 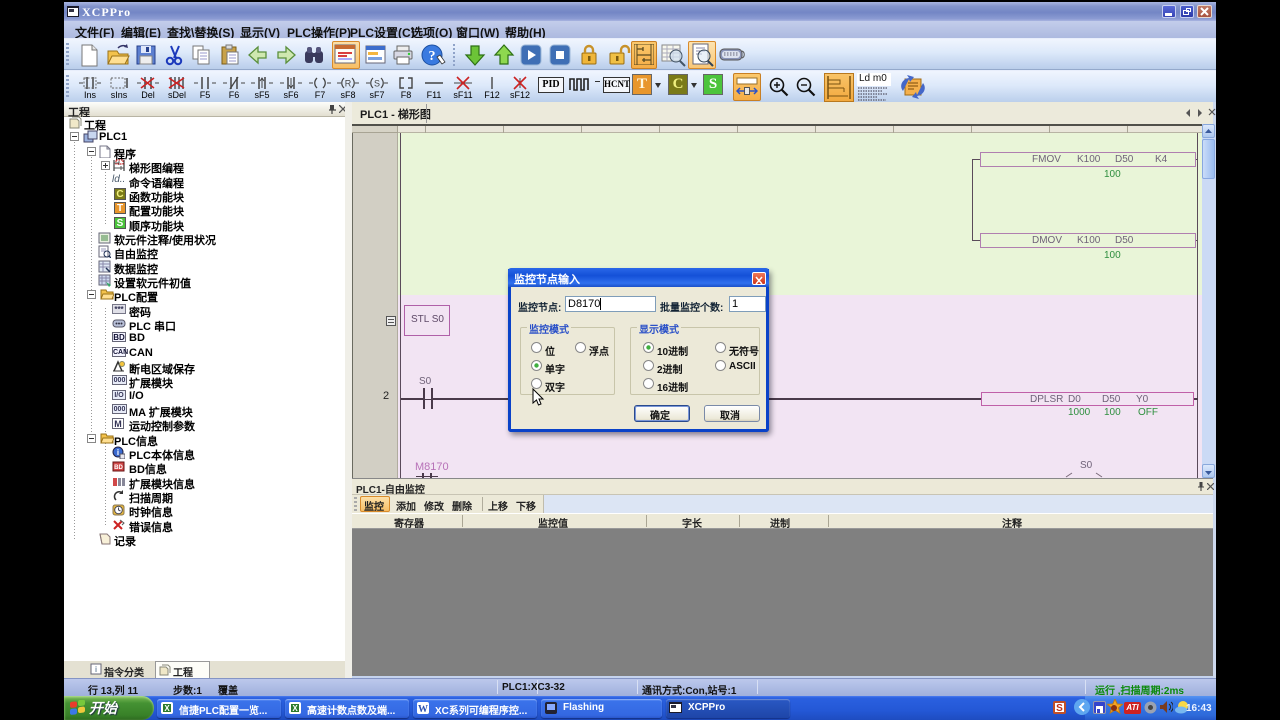 I want to click on svg-text: R, so click(x=348, y=84).